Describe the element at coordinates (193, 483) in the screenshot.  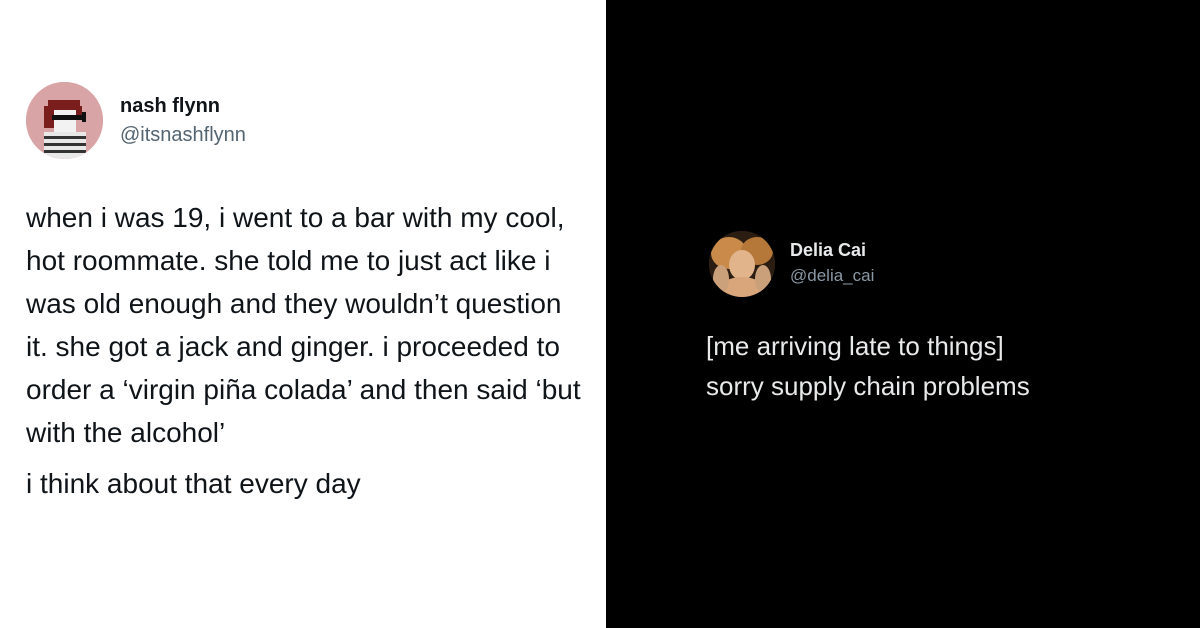
I see `tweet-paragraph: i think about that every day` at that location.